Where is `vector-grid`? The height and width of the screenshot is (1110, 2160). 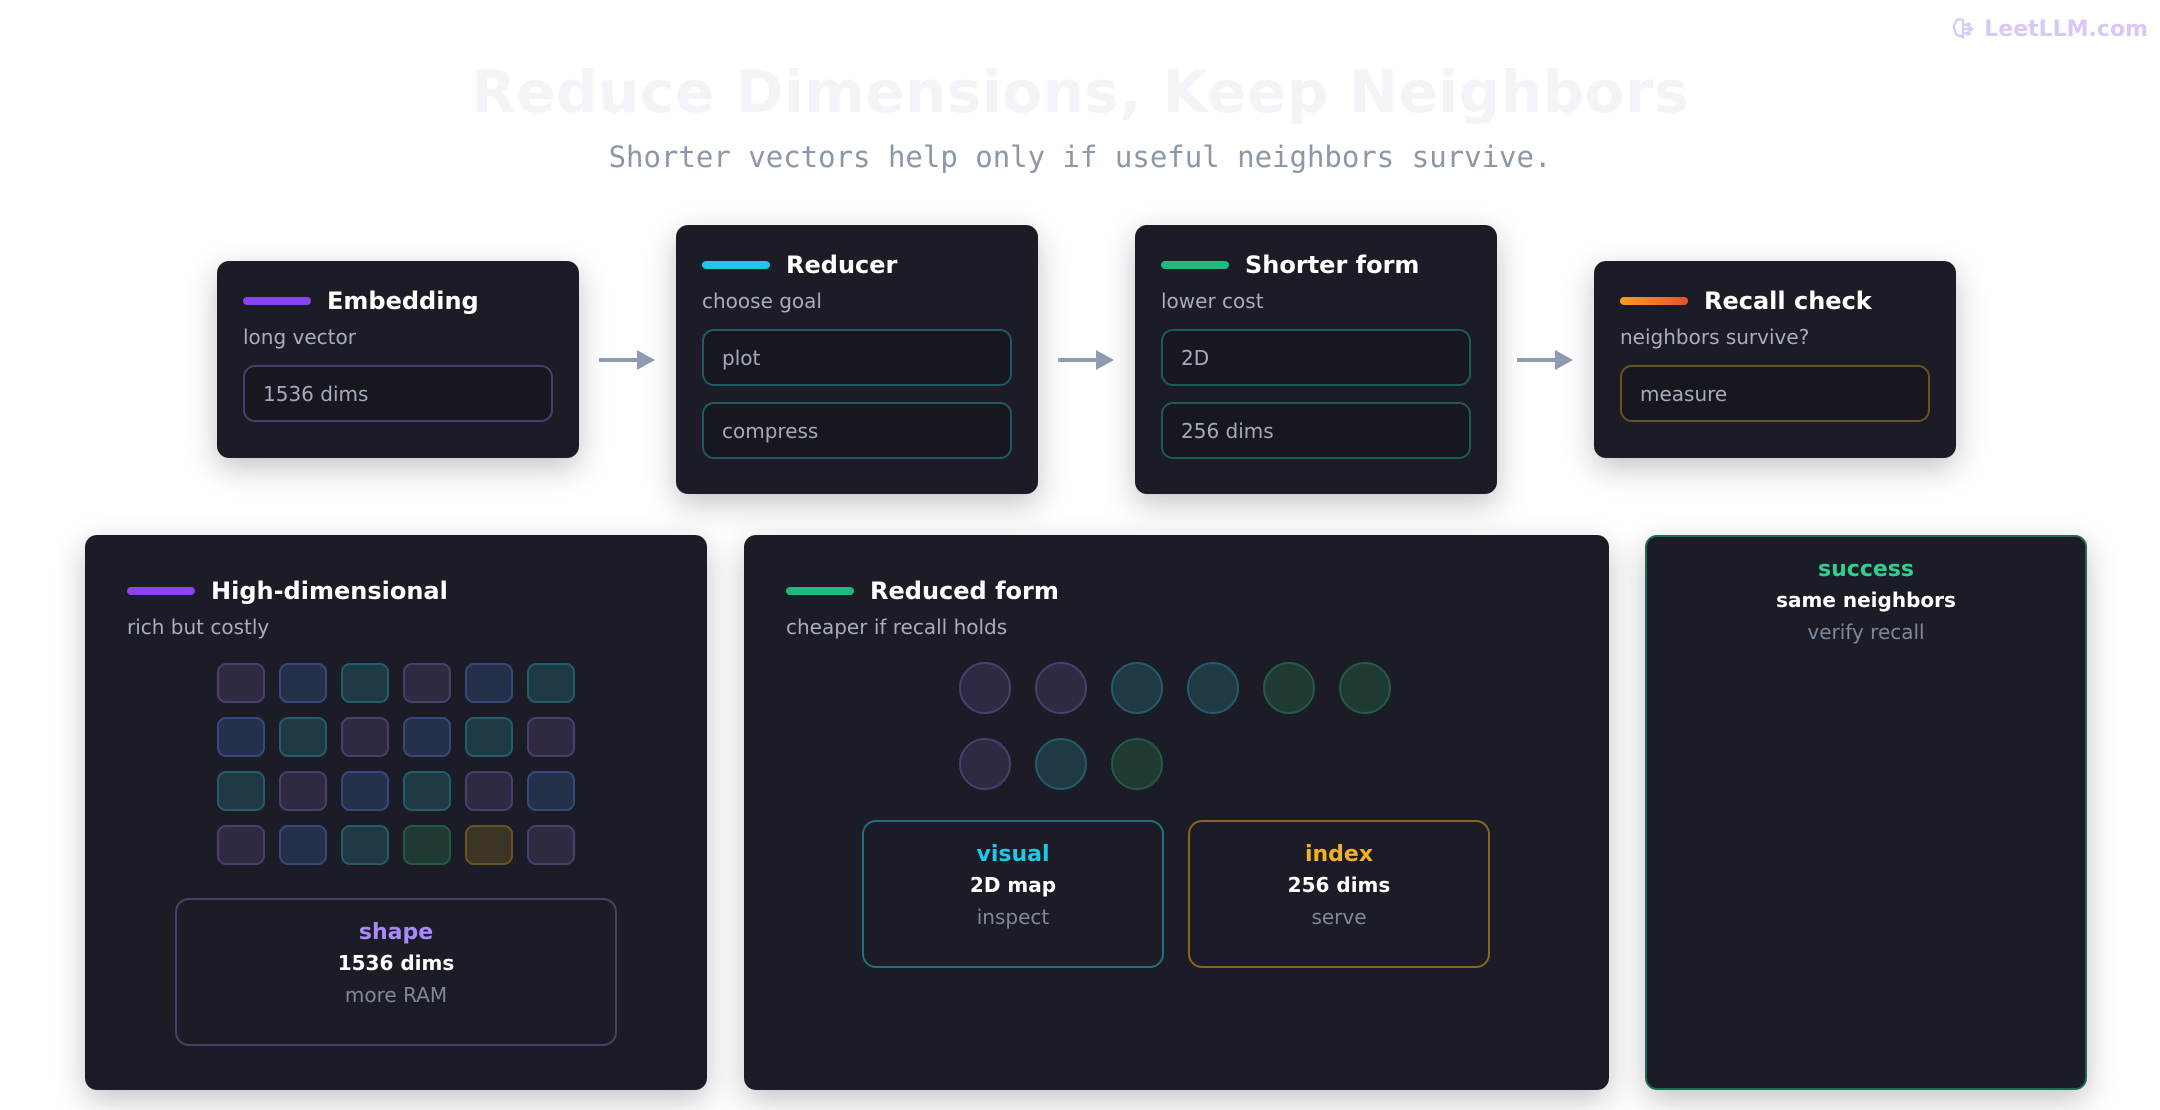 vector-grid is located at coordinates (396, 764).